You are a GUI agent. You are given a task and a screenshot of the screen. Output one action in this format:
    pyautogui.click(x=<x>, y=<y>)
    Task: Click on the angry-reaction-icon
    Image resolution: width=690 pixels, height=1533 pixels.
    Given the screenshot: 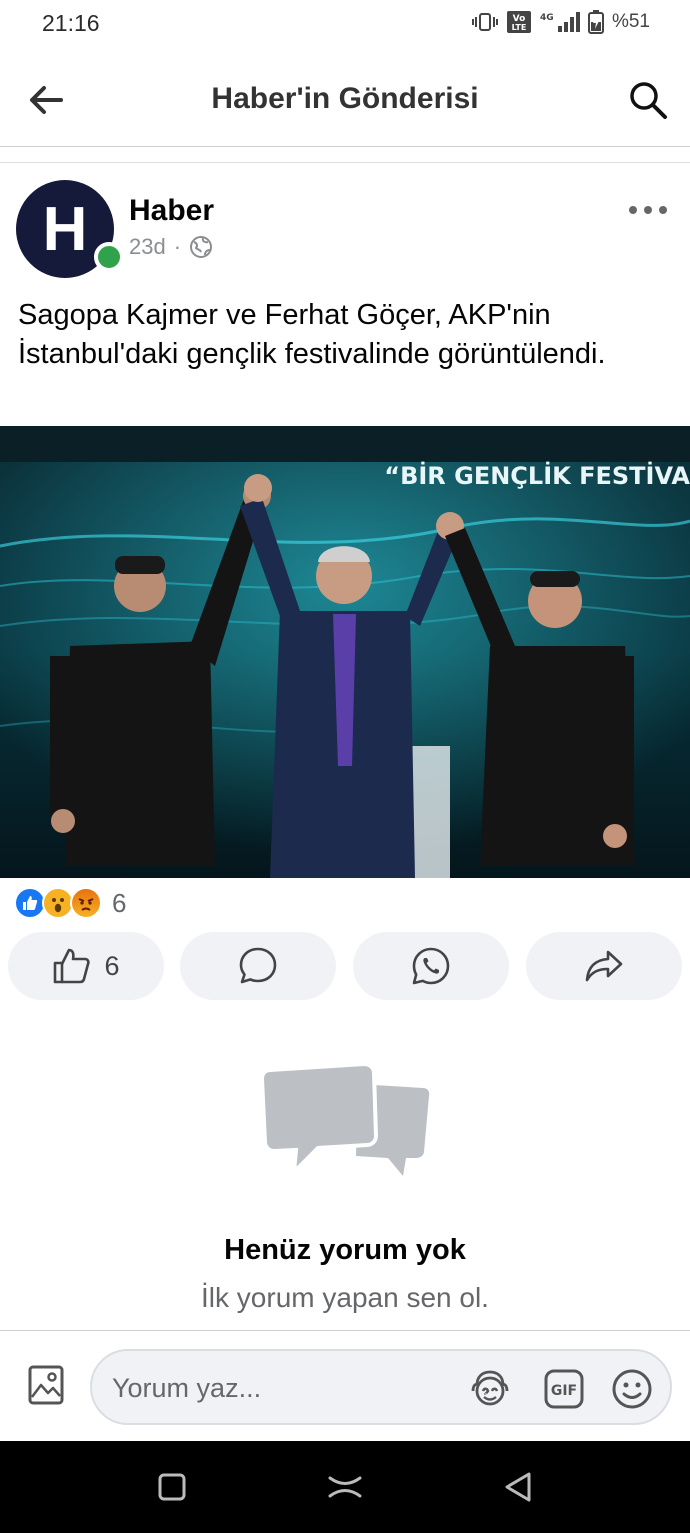 What is the action you would take?
    pyautogui.click(x=86, y=903)
    